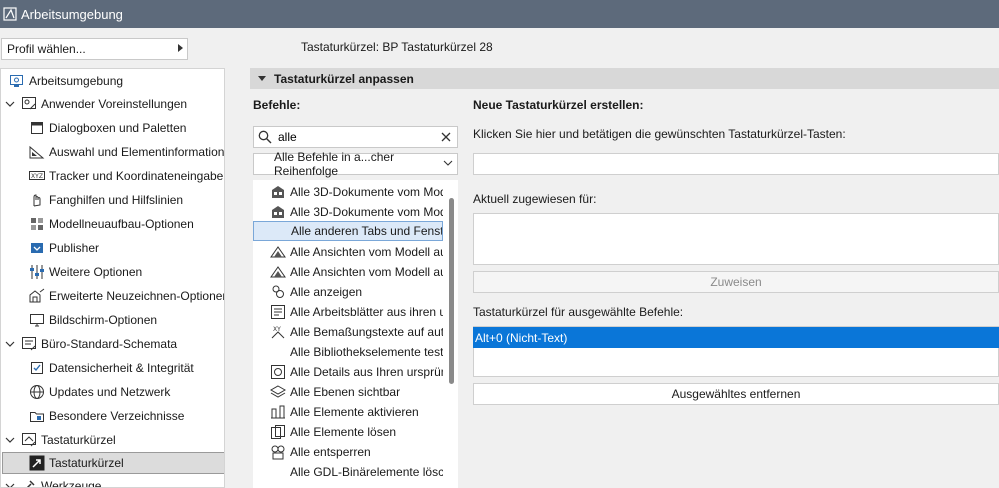 This screenshot has width=999, height=488. What do you see at coordinates (37, 224) in the screenshot?
I see `model-rebuild-icon` at bounding box center [37, 224].